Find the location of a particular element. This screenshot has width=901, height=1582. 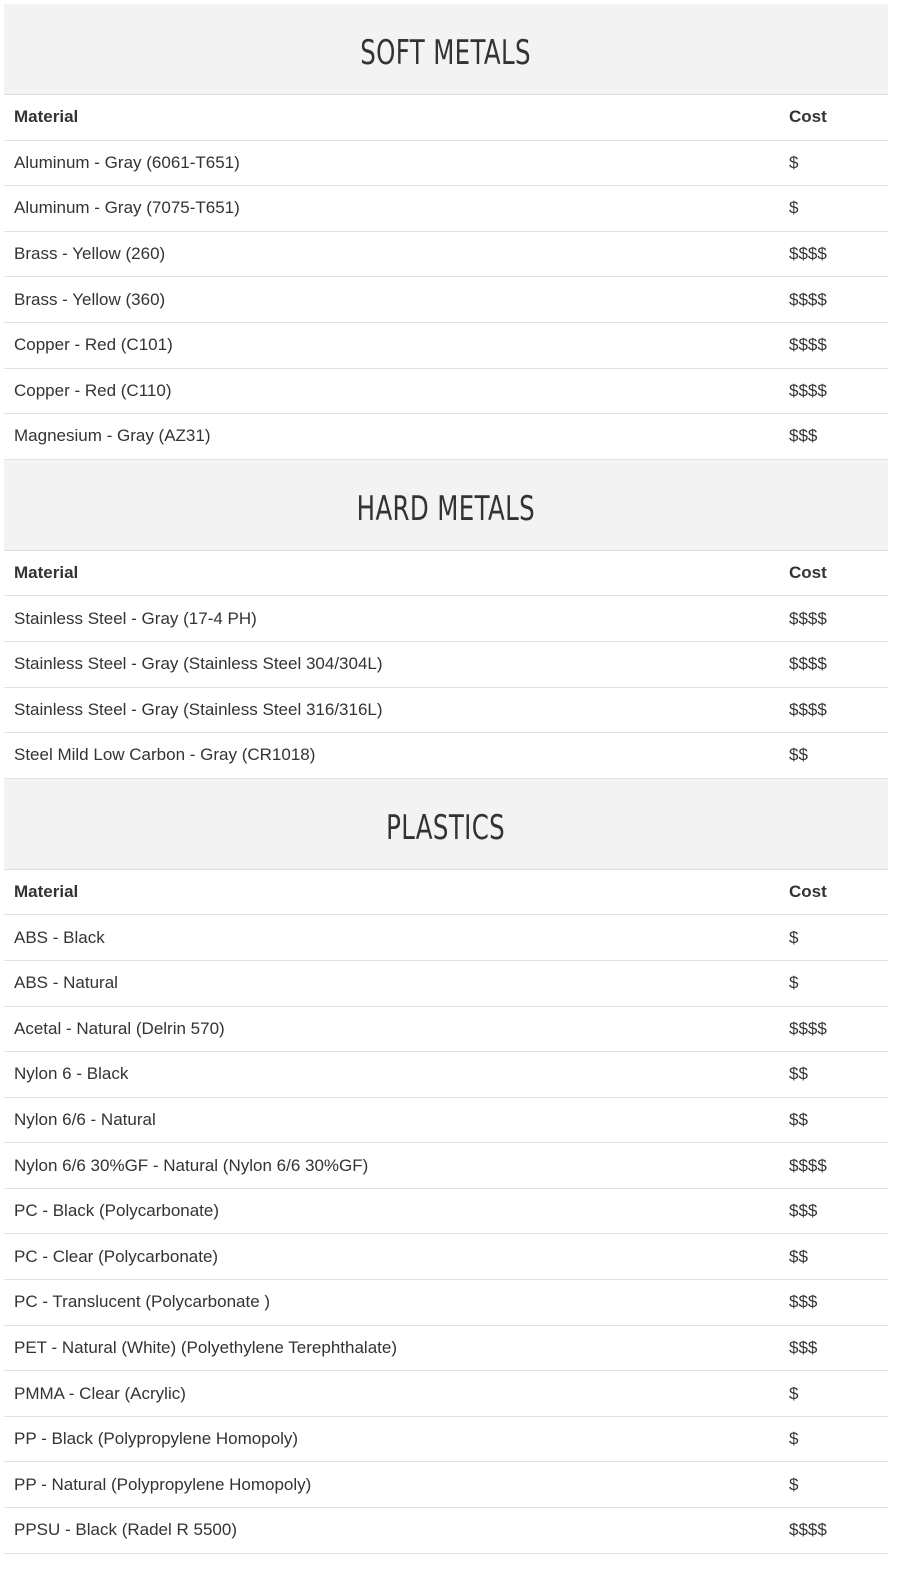

material-cell: Copper - Red (C110) is located at coordinates (93, 390).